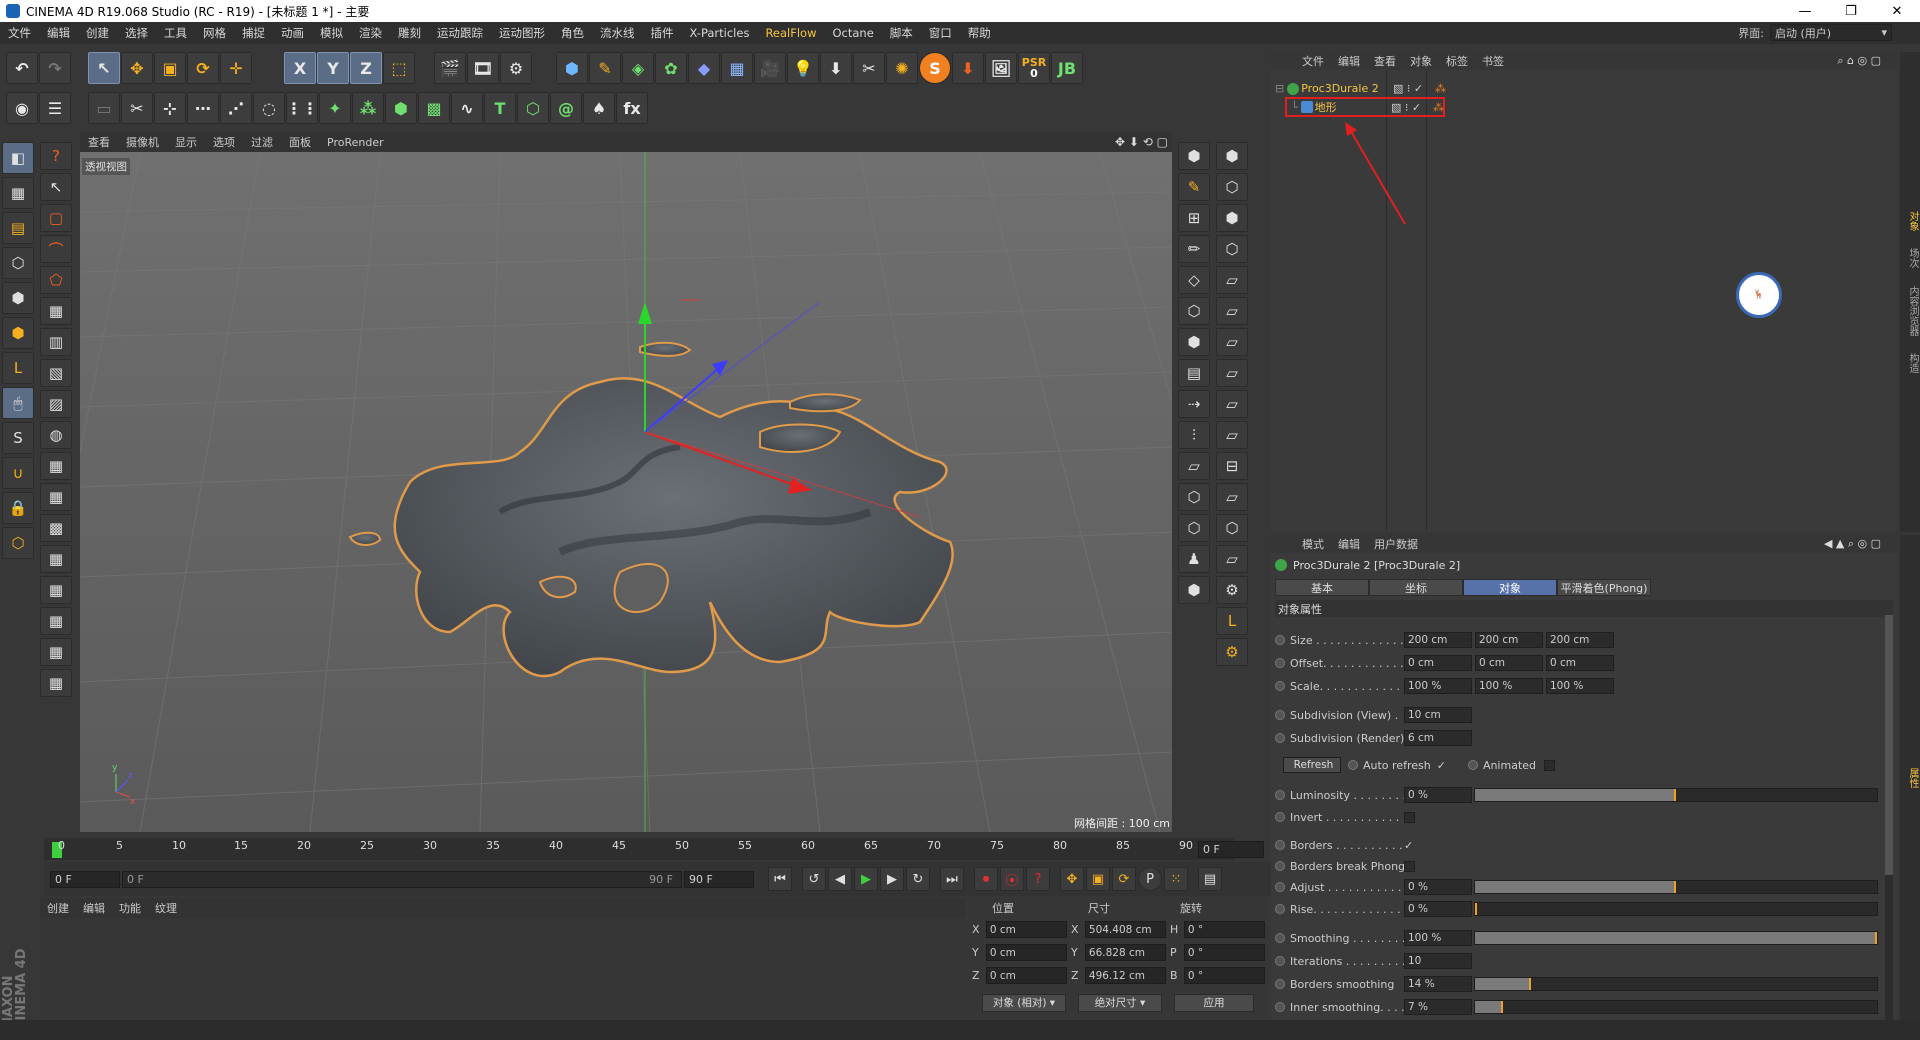 The width and height of the screenshot is (1920, 1040). What do you see at coordinates (1224, 929) in the screenshot?
I see `rotation-h-field: 0 °` at bounding box center [1224, 929].